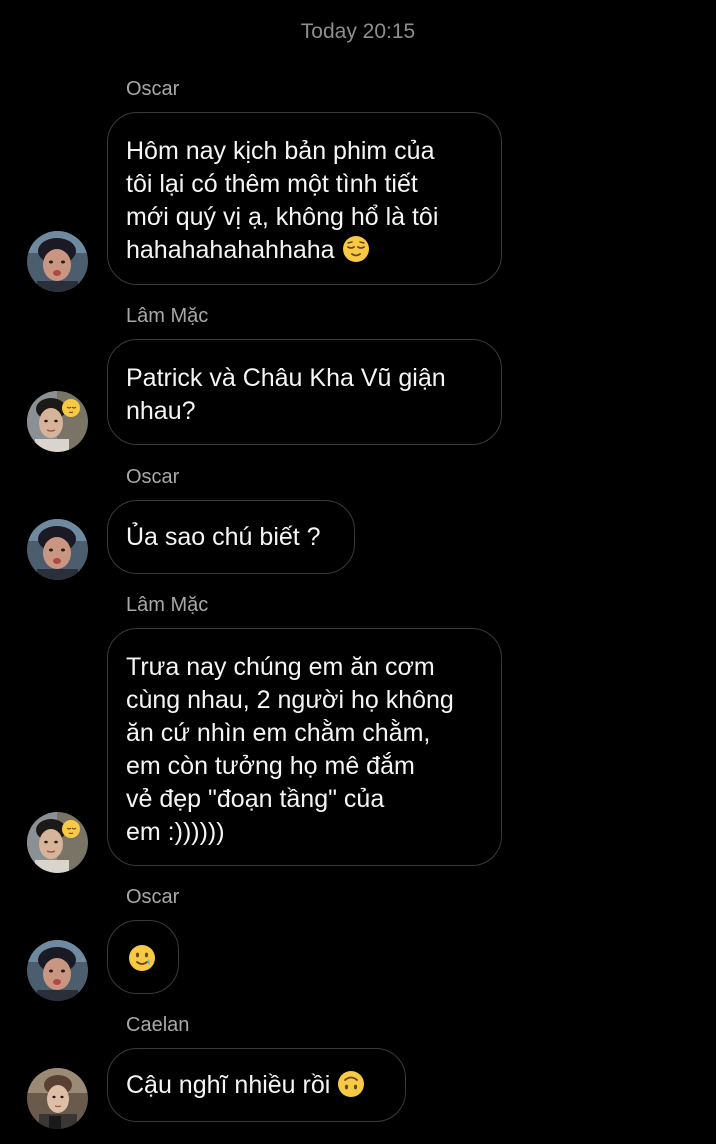  I want to click on sender-name: Caelan, so click(158, 1025).